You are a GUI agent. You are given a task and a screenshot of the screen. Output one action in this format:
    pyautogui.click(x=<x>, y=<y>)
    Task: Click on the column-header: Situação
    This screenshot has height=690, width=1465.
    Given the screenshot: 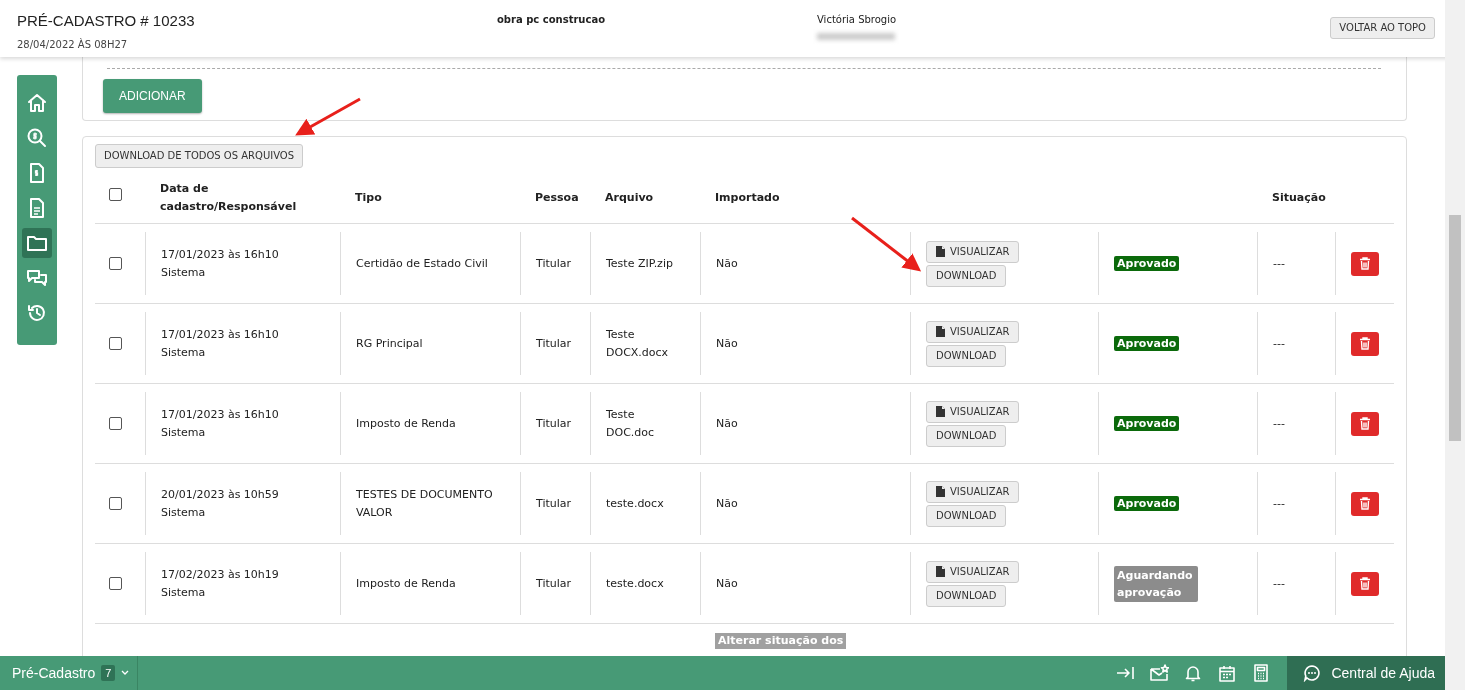 What is the action you would take?
    pyautogui.click(x=1299, y=197)
    